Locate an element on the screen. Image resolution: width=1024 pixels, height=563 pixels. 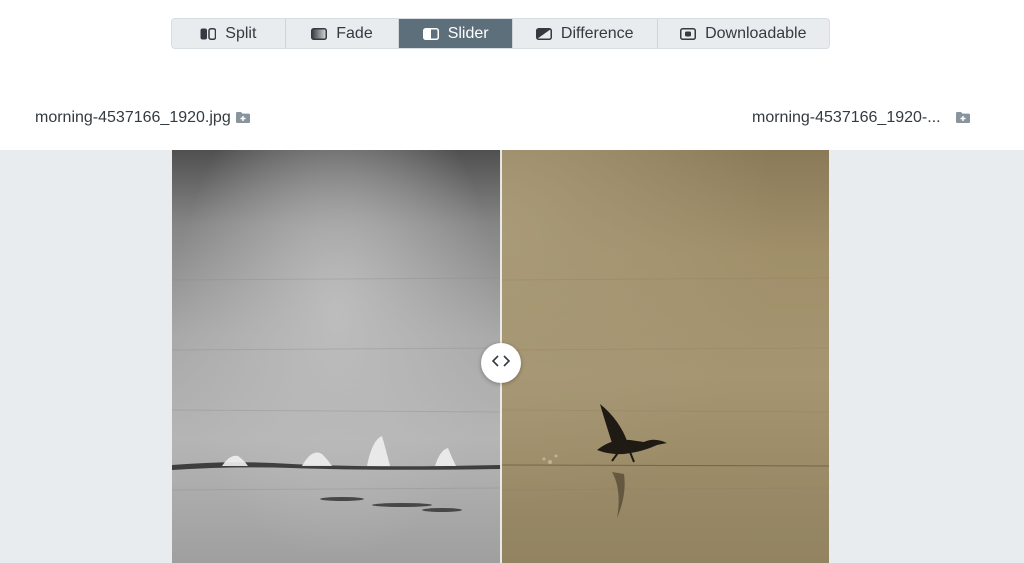
split-icon is located at coordinates (208, 33).